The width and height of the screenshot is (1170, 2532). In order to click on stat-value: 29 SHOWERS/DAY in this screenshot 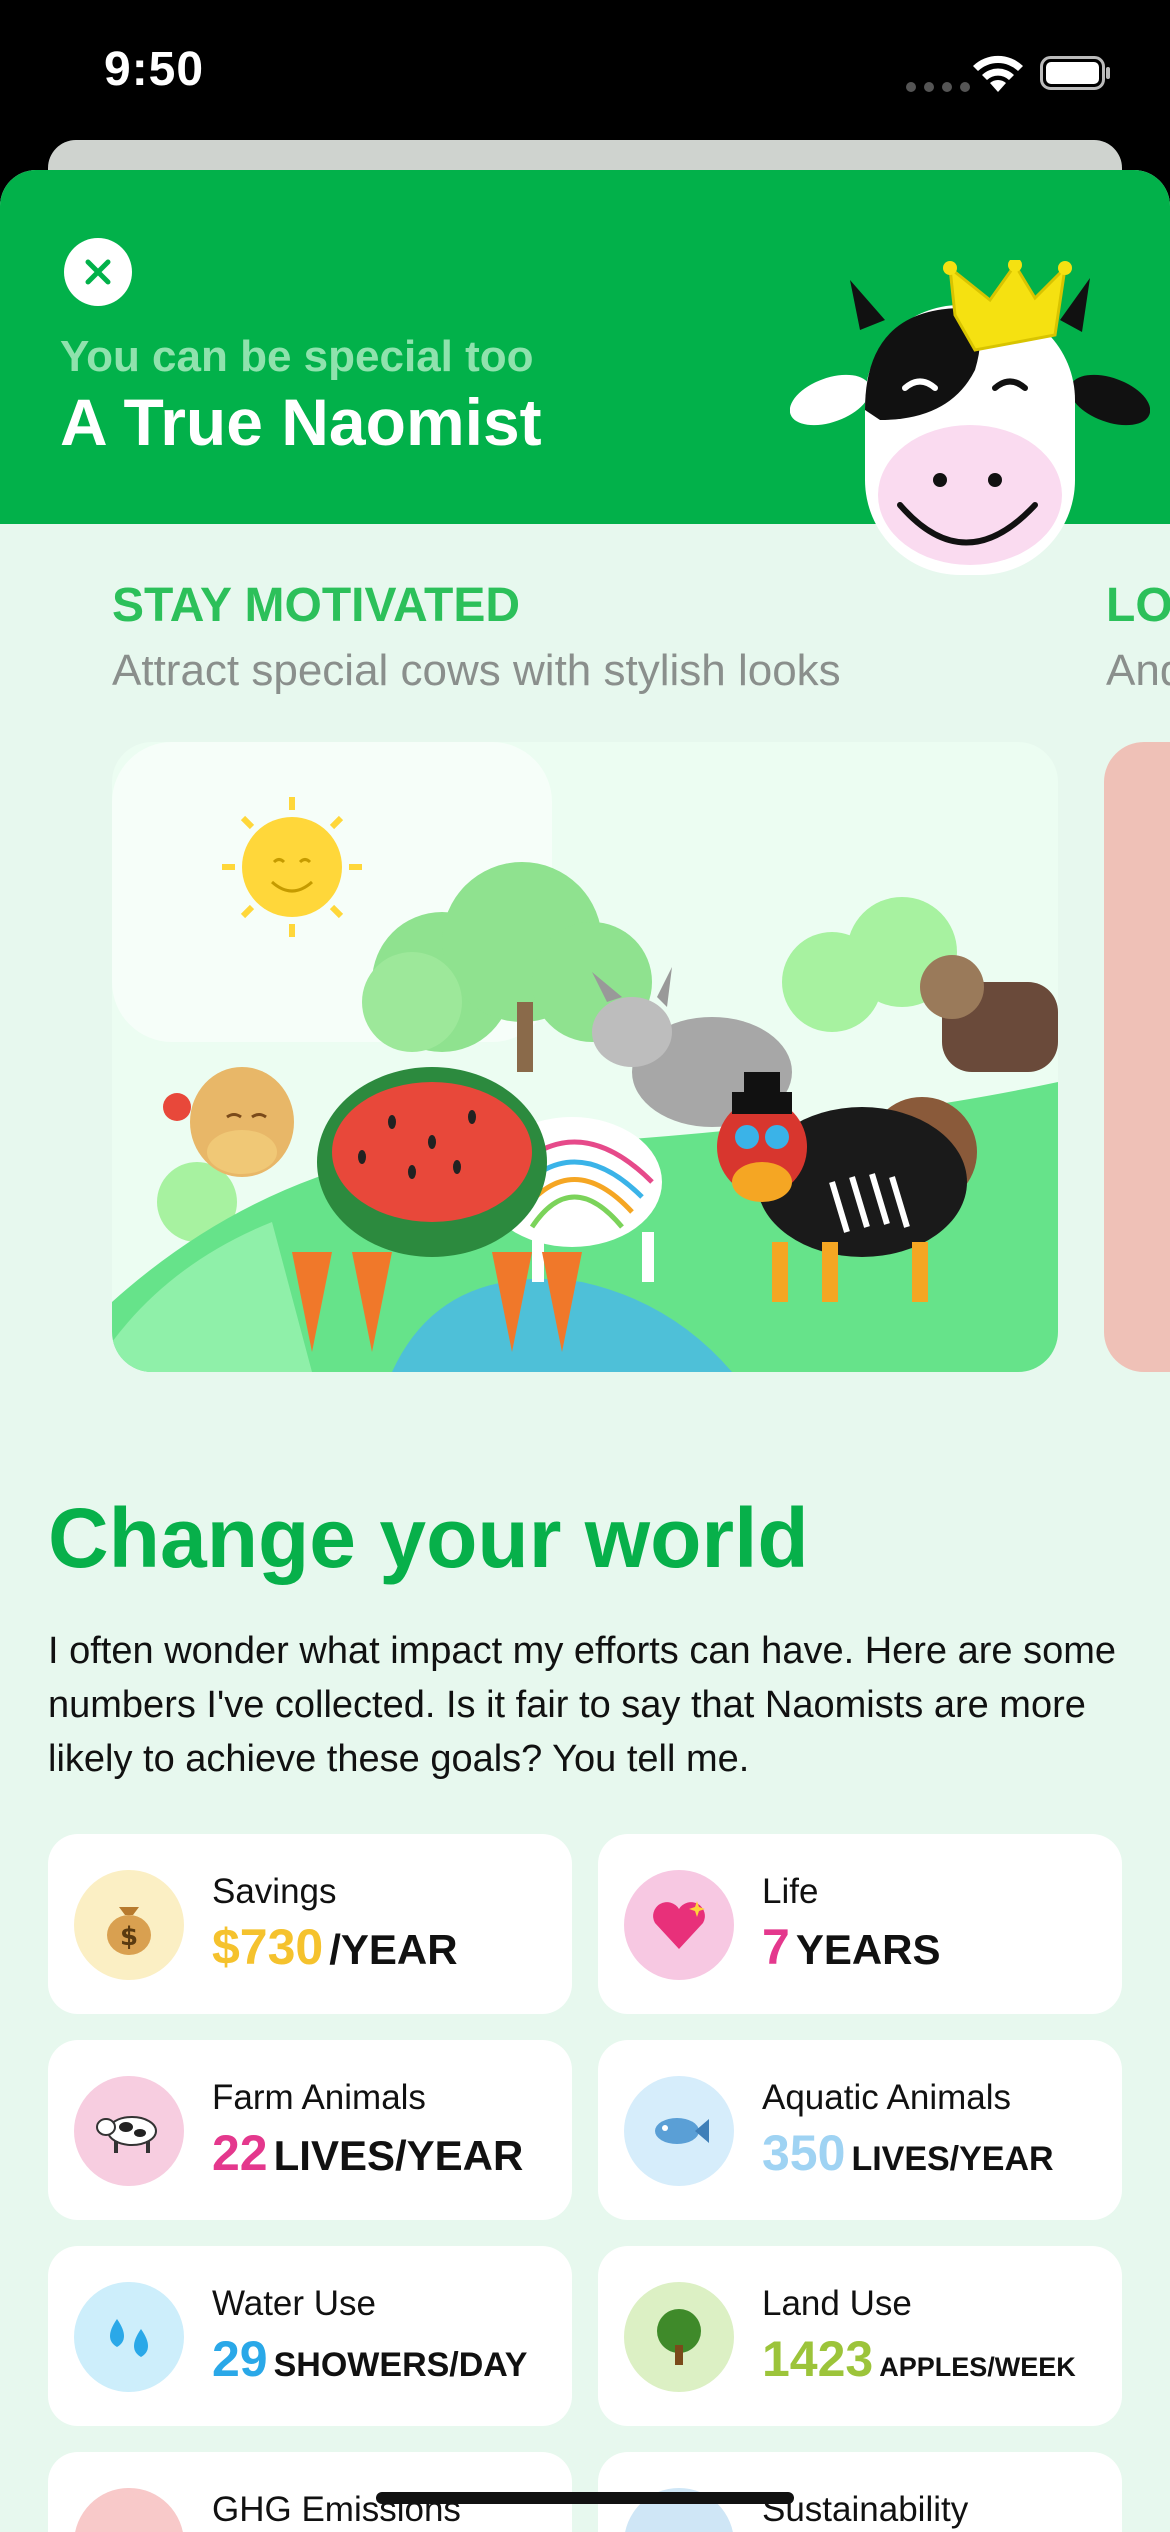, I will do `click(369, 2359)`.